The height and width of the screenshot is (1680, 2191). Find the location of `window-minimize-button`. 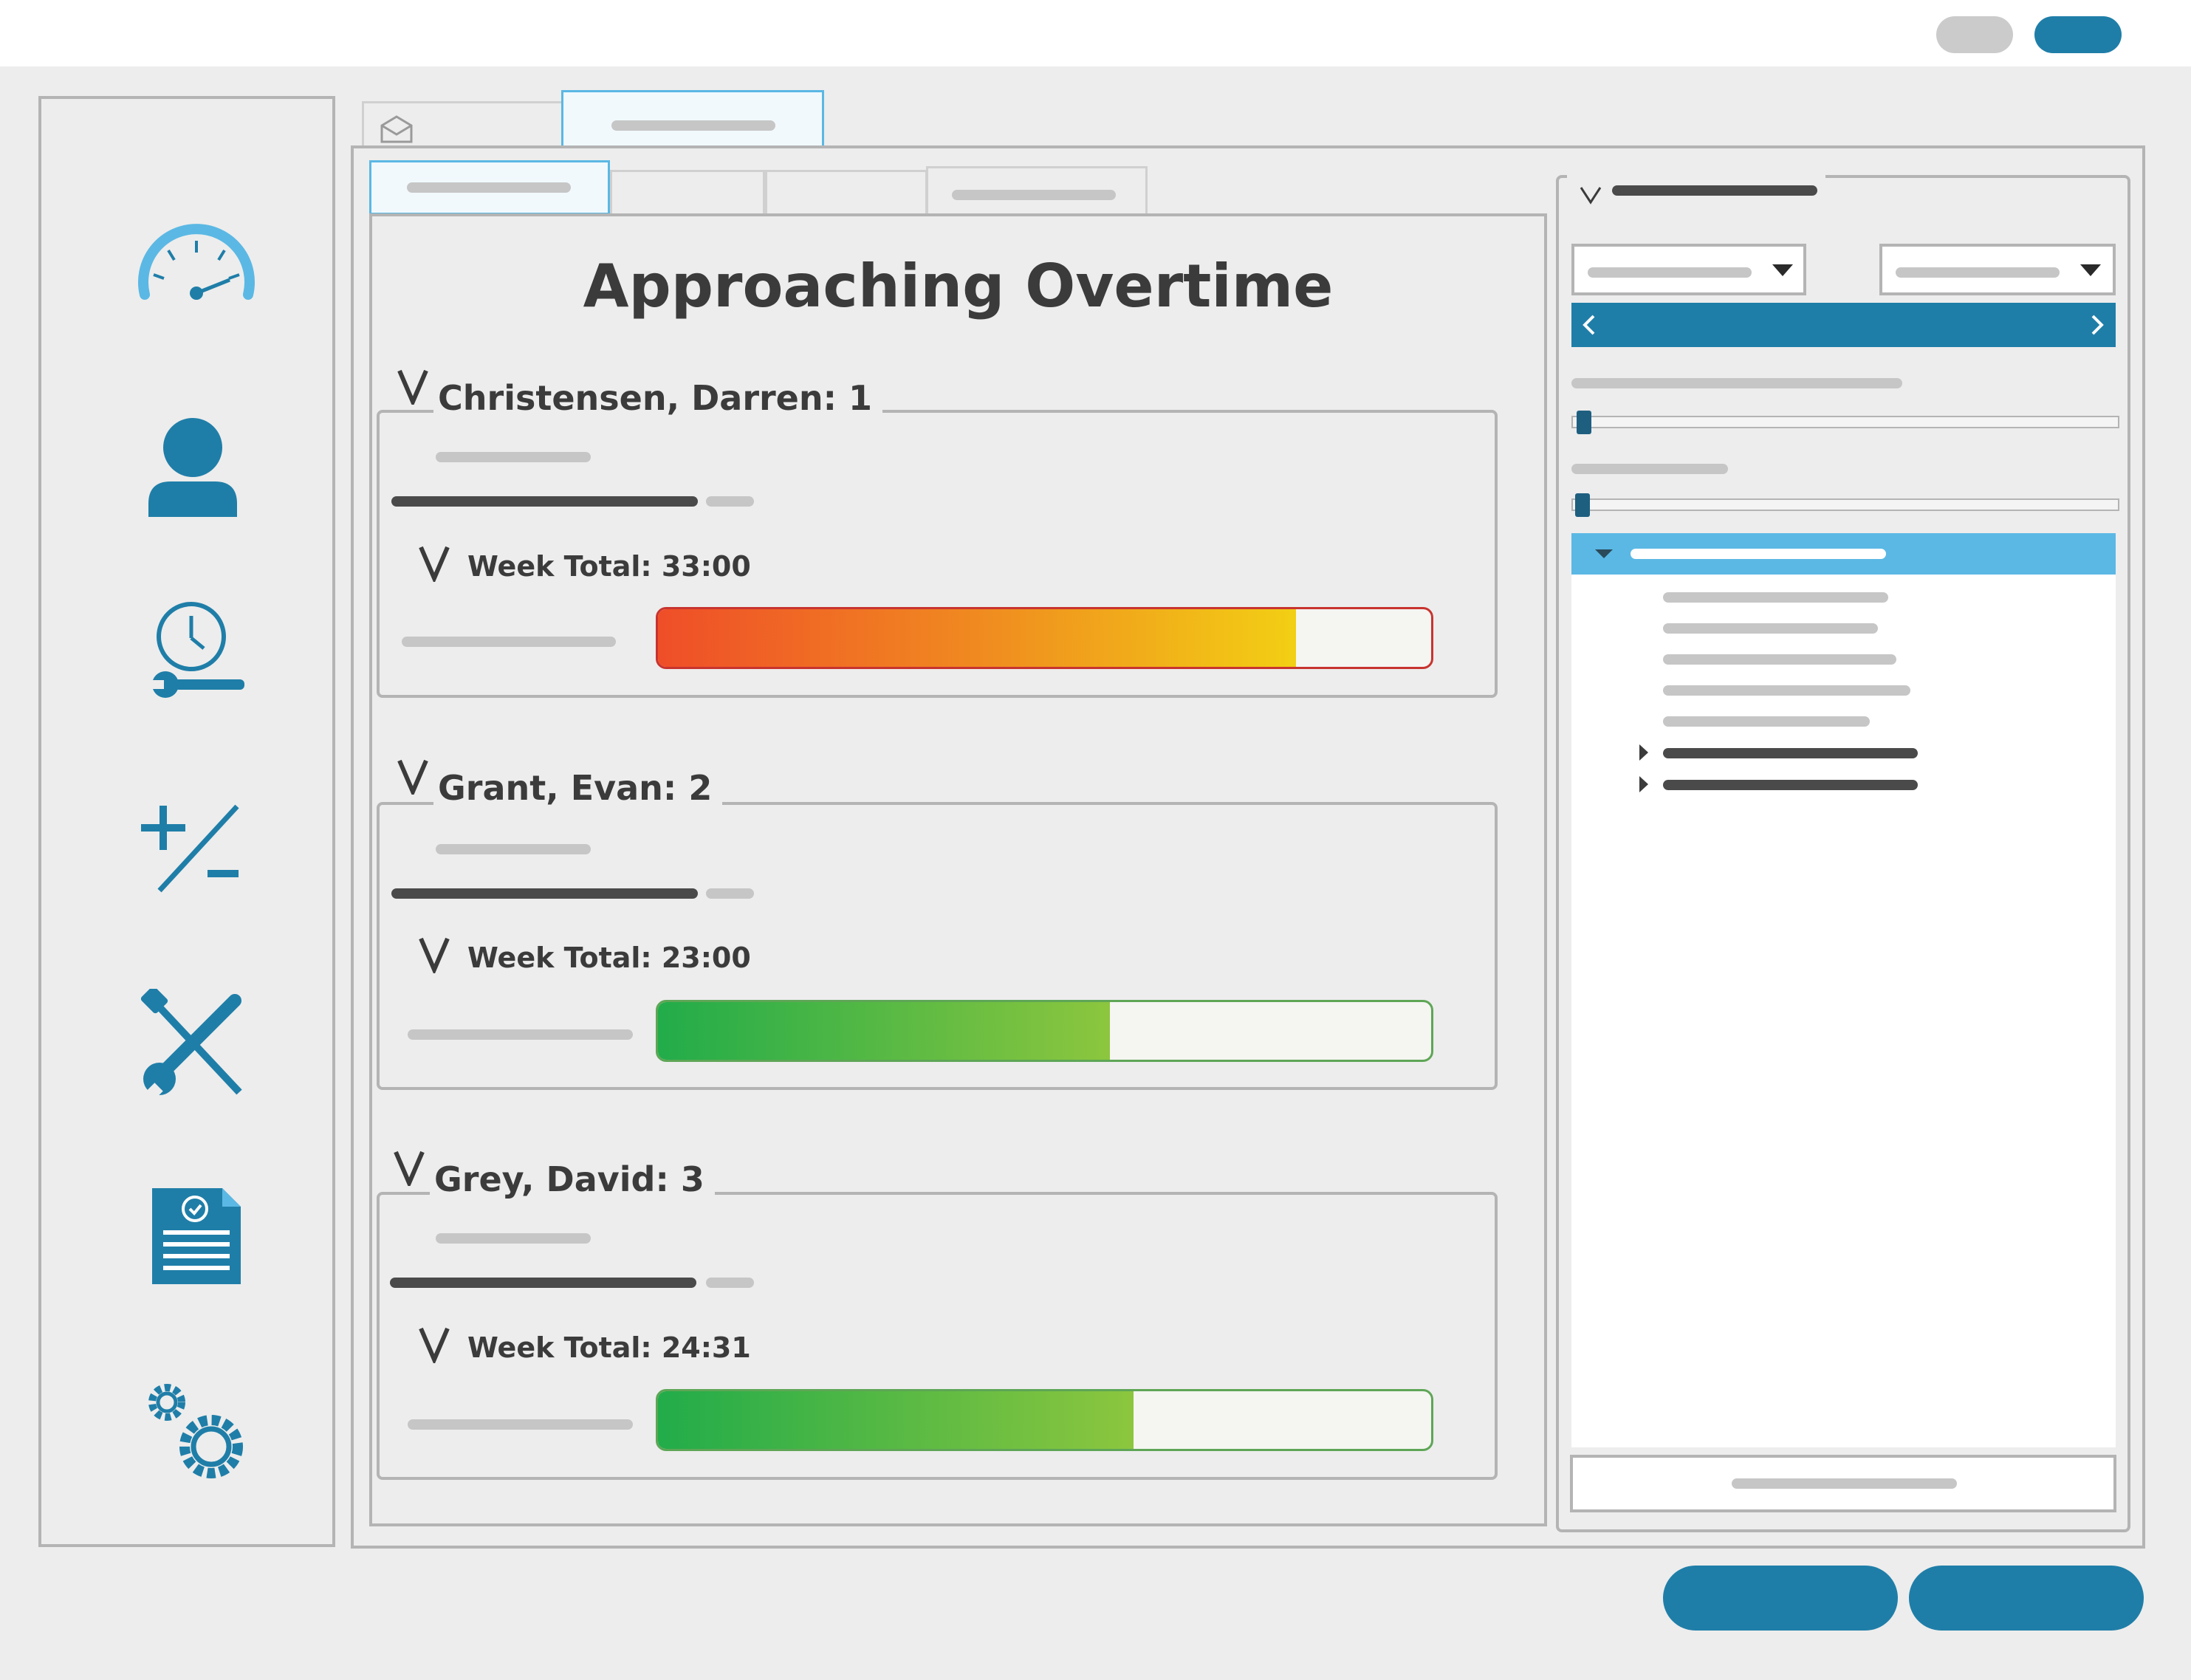

window-minimize-button is located at coordinates (1975, 34).